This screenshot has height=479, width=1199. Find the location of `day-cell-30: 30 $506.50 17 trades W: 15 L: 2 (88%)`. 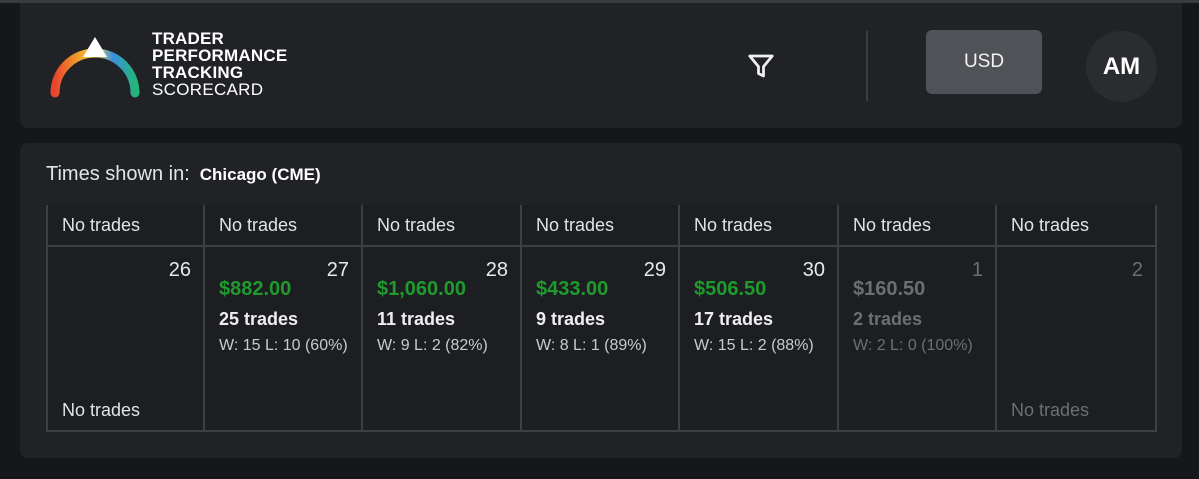

day-cell-30: 30 $506.50 17 trades W: 15 L: 2 (88%) is located at coordinates (759, 339).